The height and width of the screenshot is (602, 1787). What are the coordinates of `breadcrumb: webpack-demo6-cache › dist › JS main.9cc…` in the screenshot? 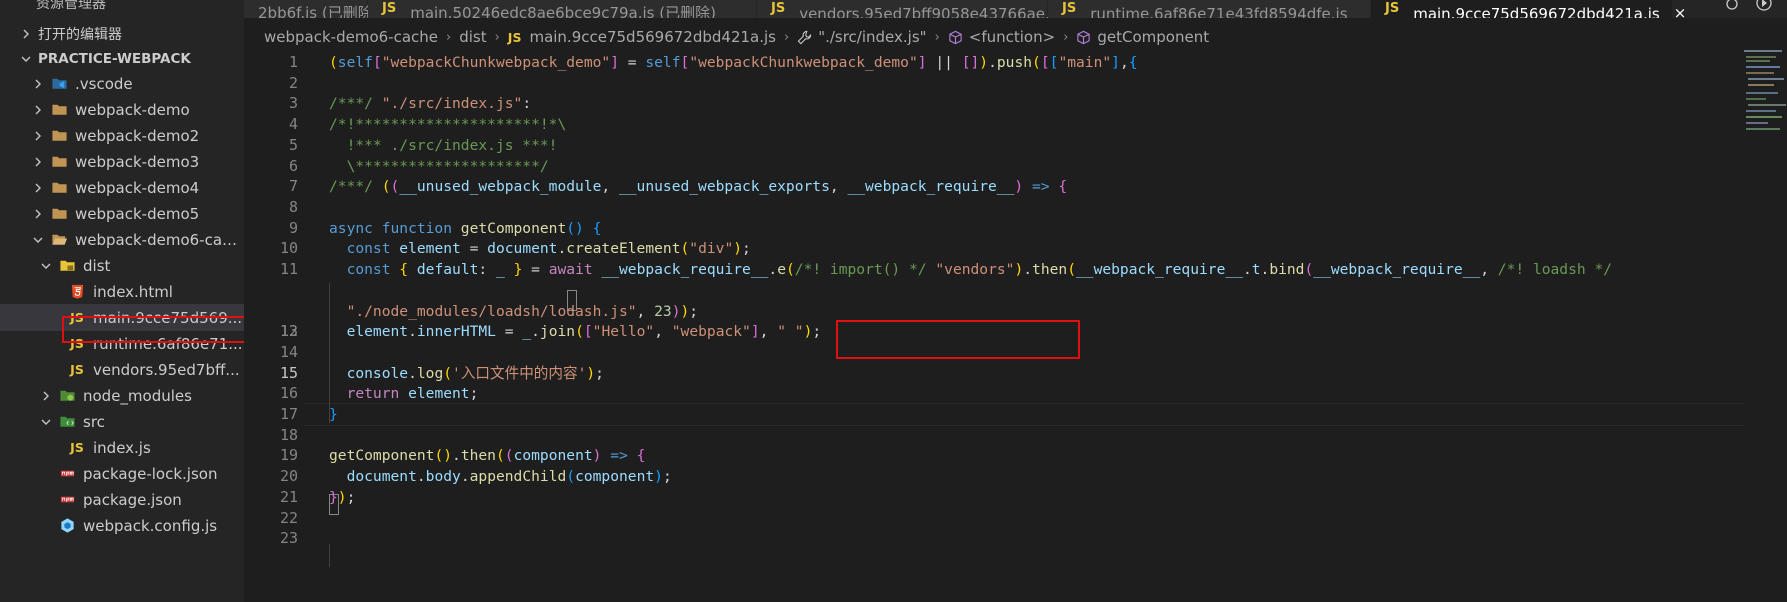 It's located at (994, 37).